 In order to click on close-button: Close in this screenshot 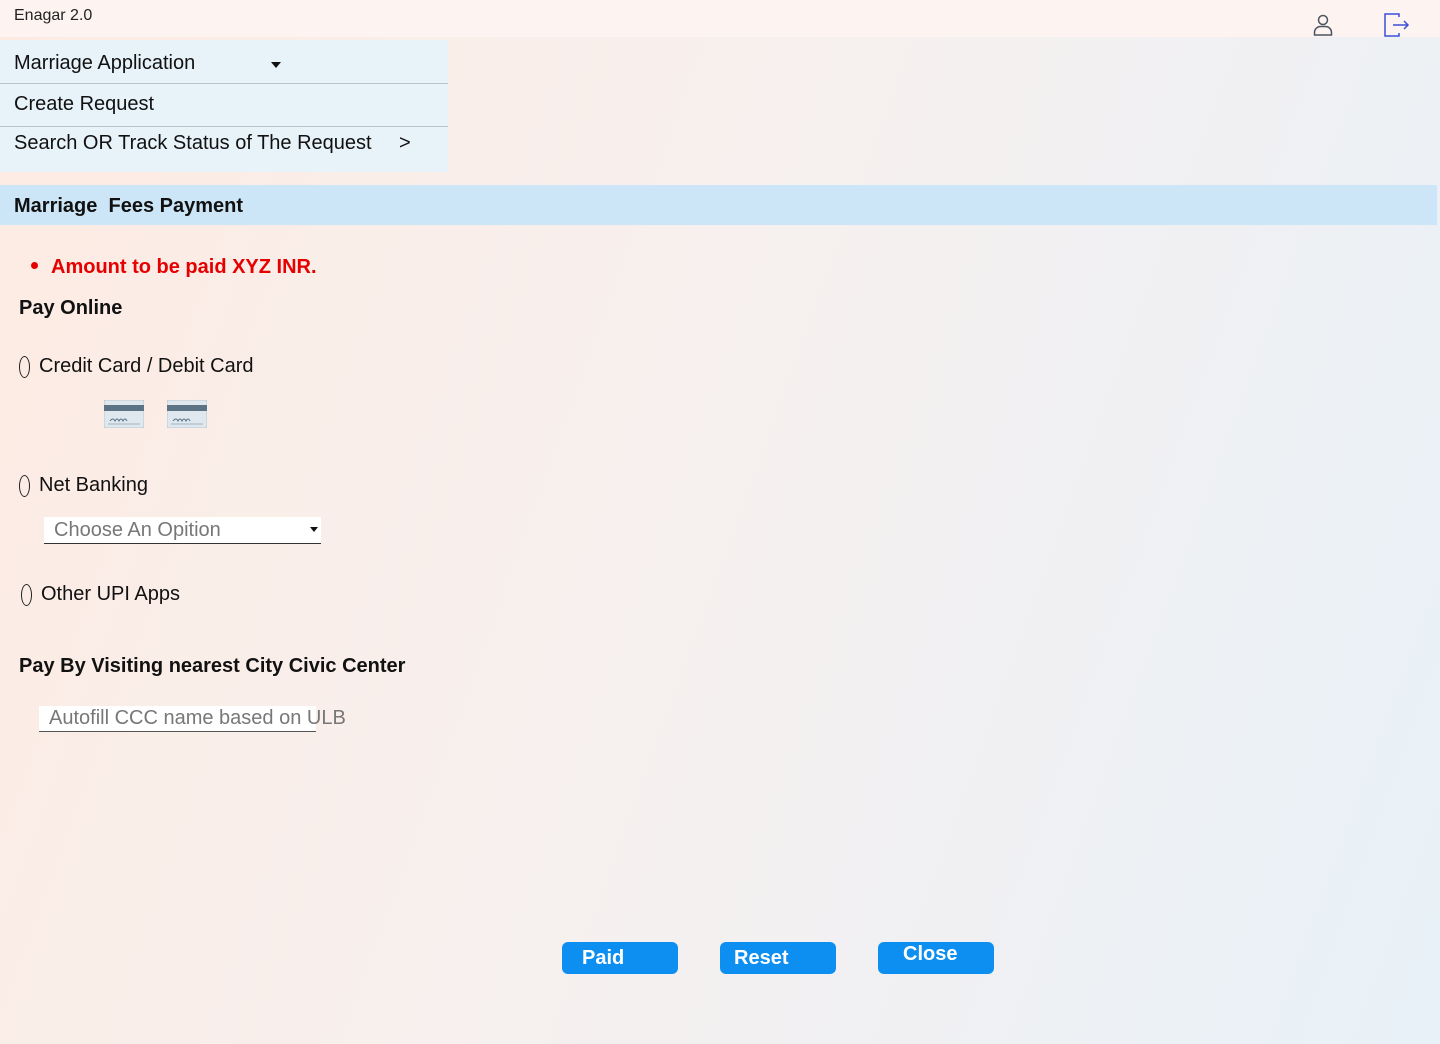, I will do `click(936, 958)`.